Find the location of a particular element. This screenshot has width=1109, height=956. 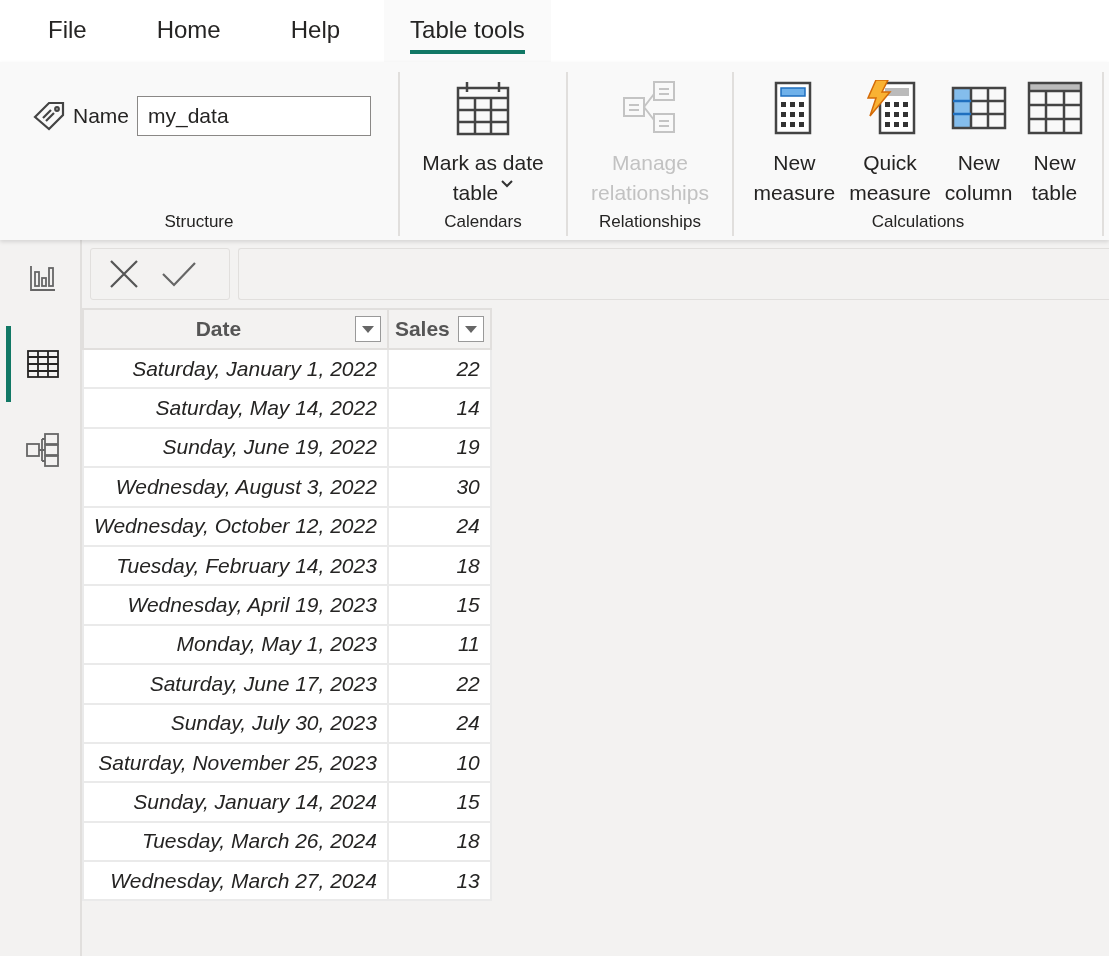

table-cell: Saturday, January 1, 2022 is located at coordinates (235, 369).